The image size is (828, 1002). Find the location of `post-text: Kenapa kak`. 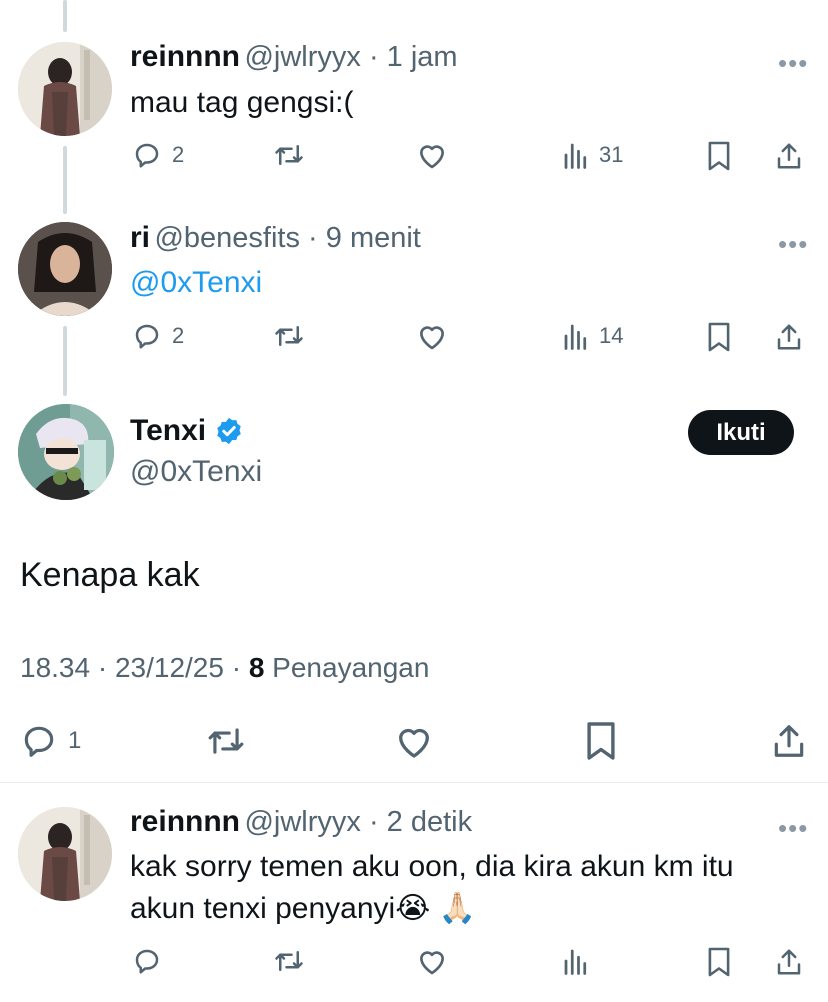

post-text: Kenapa kak is located at coordinates (110, 575).